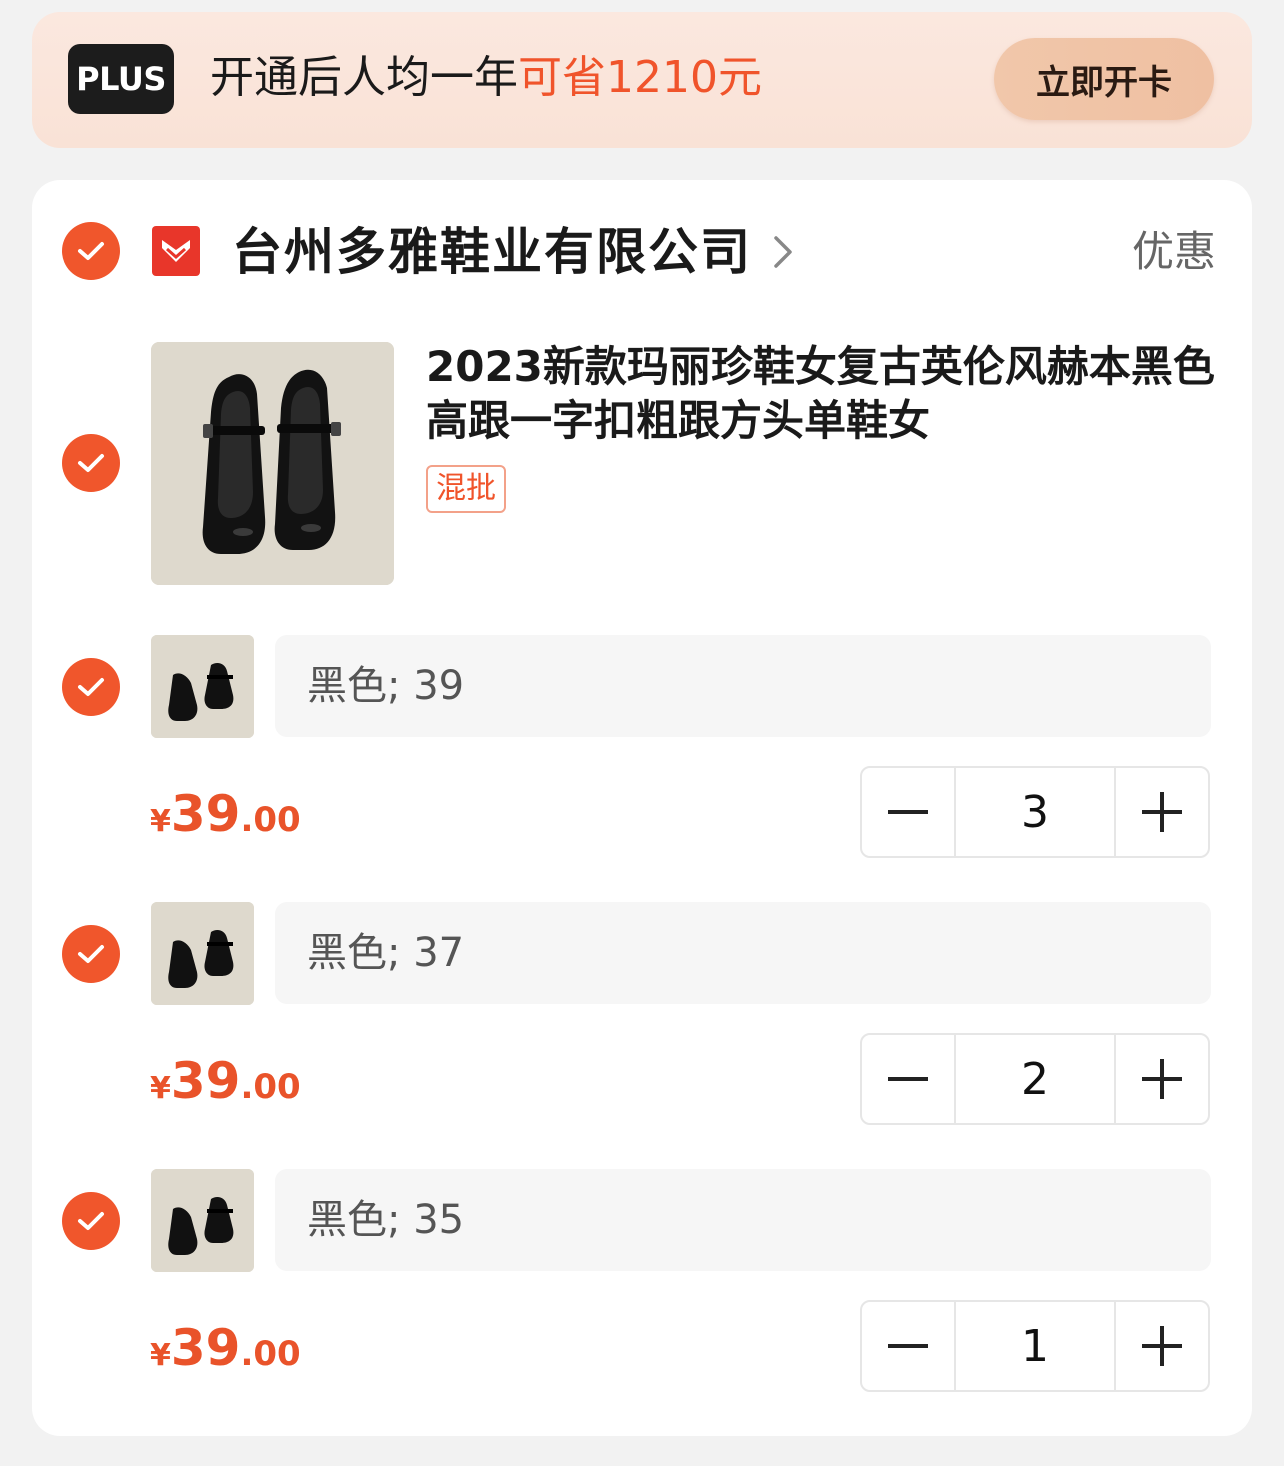  Describe the element at coordinates (466, 489) in the screenshot. I see `mixed-wholesale-tag: 混批` at that location.